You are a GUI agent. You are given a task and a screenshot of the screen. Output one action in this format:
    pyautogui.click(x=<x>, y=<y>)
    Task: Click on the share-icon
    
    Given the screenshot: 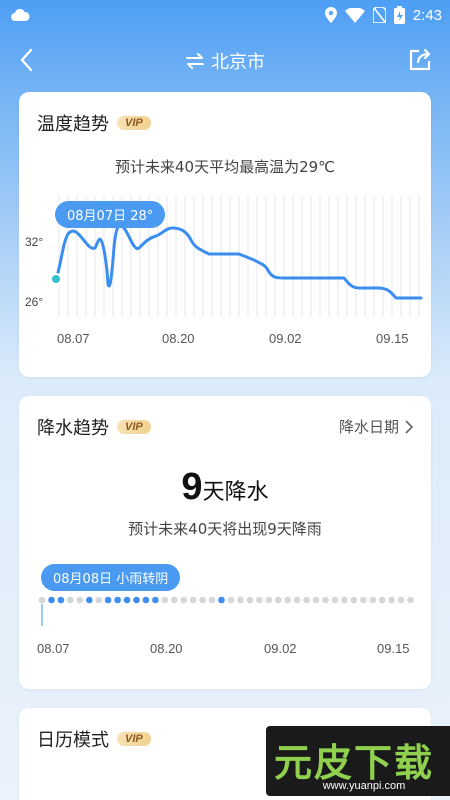 What is the action you would take?
    pyautogui.click(x=420, y=60)
    